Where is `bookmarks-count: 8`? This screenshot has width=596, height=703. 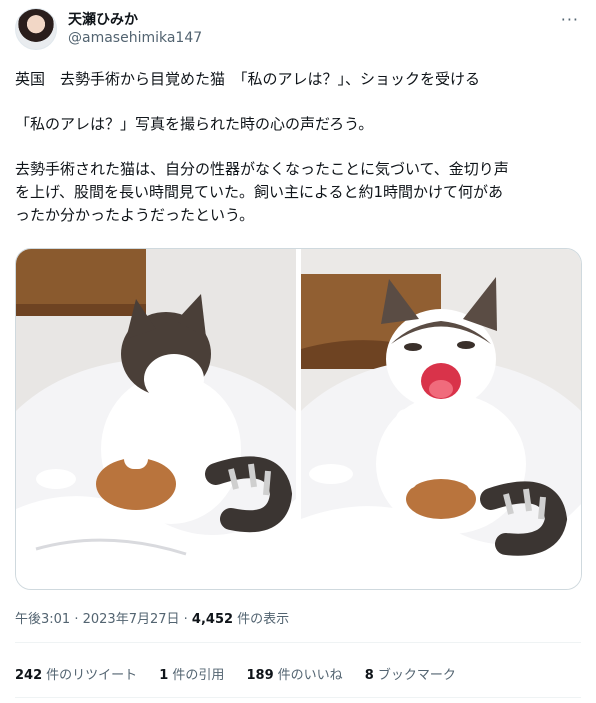 bookmarks-count: 8 is located at coordinates (369, 675).